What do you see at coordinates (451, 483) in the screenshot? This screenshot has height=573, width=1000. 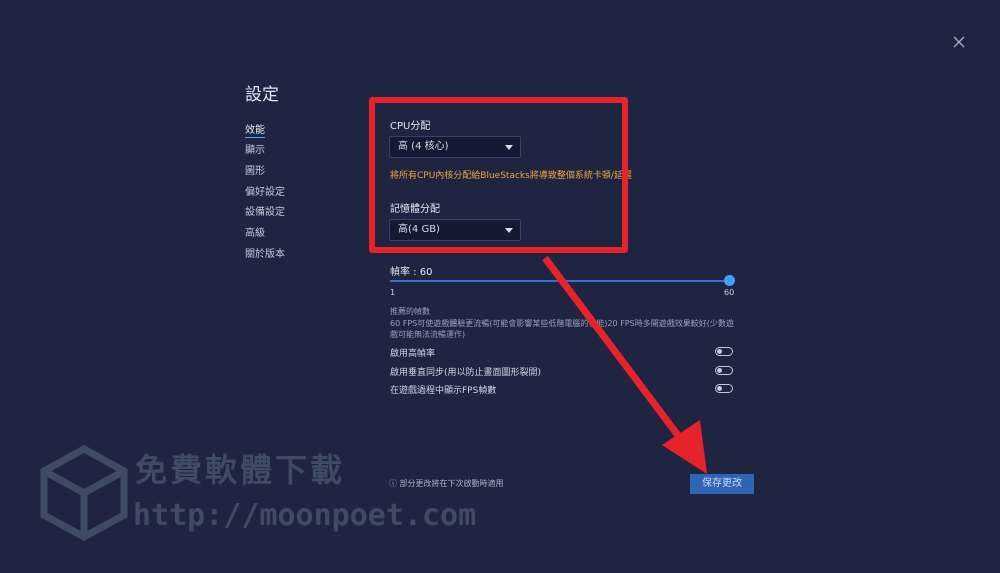 I see `restart-note-text: 部分更改將在下次啟動時適用` at bounding box center [451, 483].